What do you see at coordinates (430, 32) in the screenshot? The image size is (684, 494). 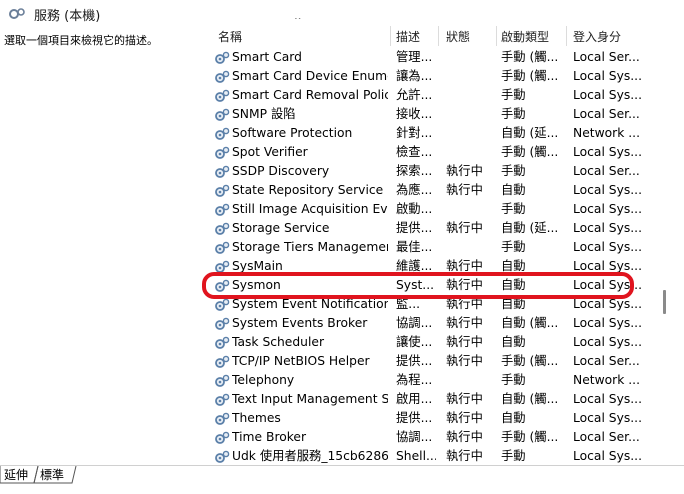 I see `table-header: ^ 名稱 描述 狀態 啟動類型 登入身分` at bounding box center [430, 32].